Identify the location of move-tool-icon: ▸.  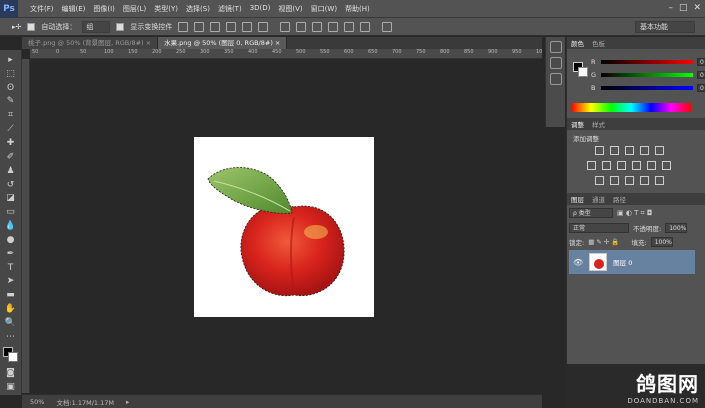
(11, 60).